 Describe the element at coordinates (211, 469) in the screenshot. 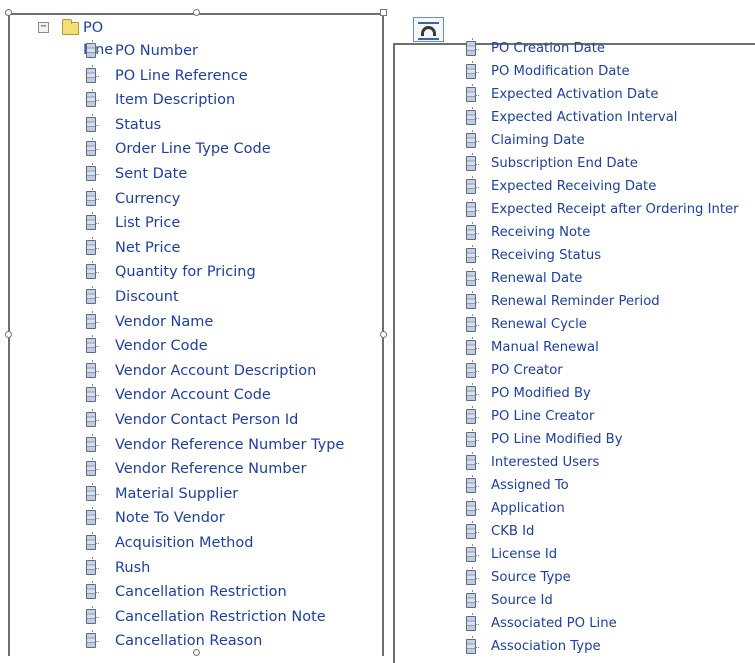

I see `field-label: Vendor Reference Number` at that location.